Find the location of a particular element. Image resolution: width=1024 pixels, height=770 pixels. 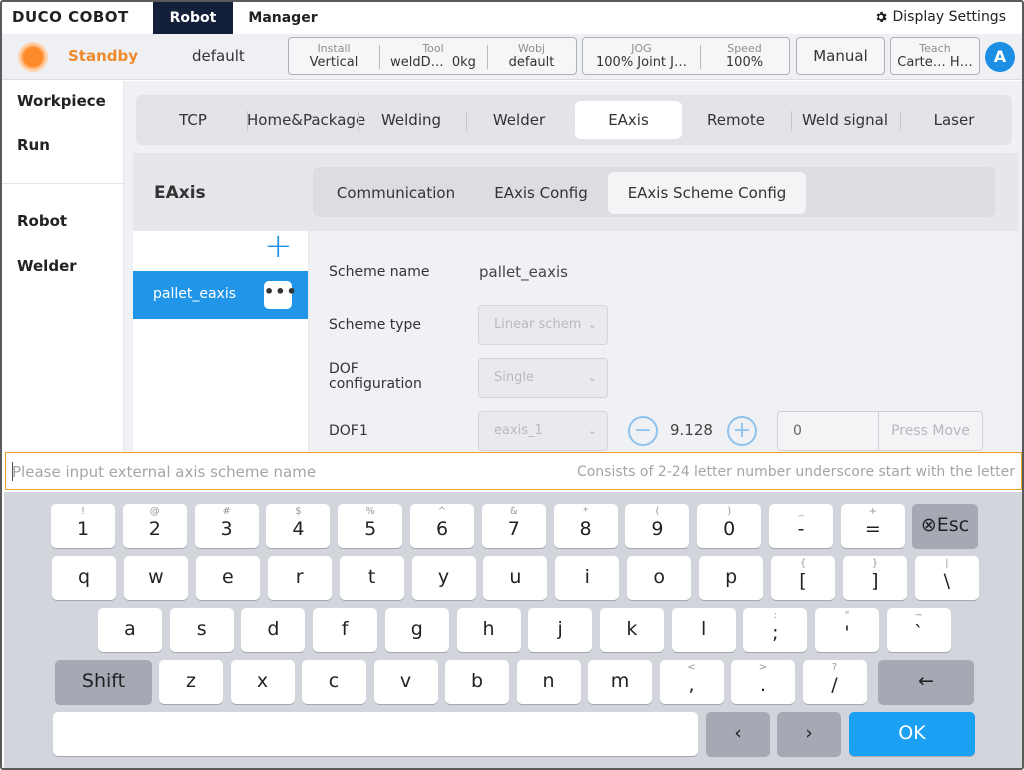

key-x: x is located at coordinates (262, 682).